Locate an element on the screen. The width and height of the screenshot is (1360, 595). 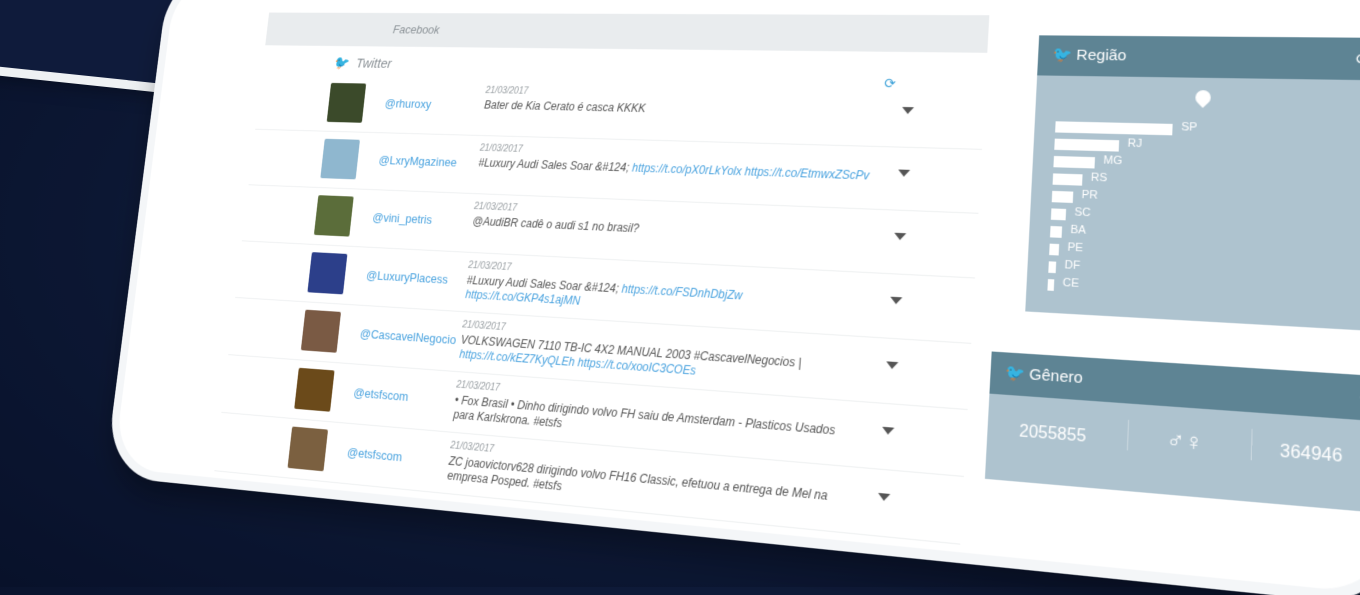
map-pin-icon is located at coordinates (1203, 97).